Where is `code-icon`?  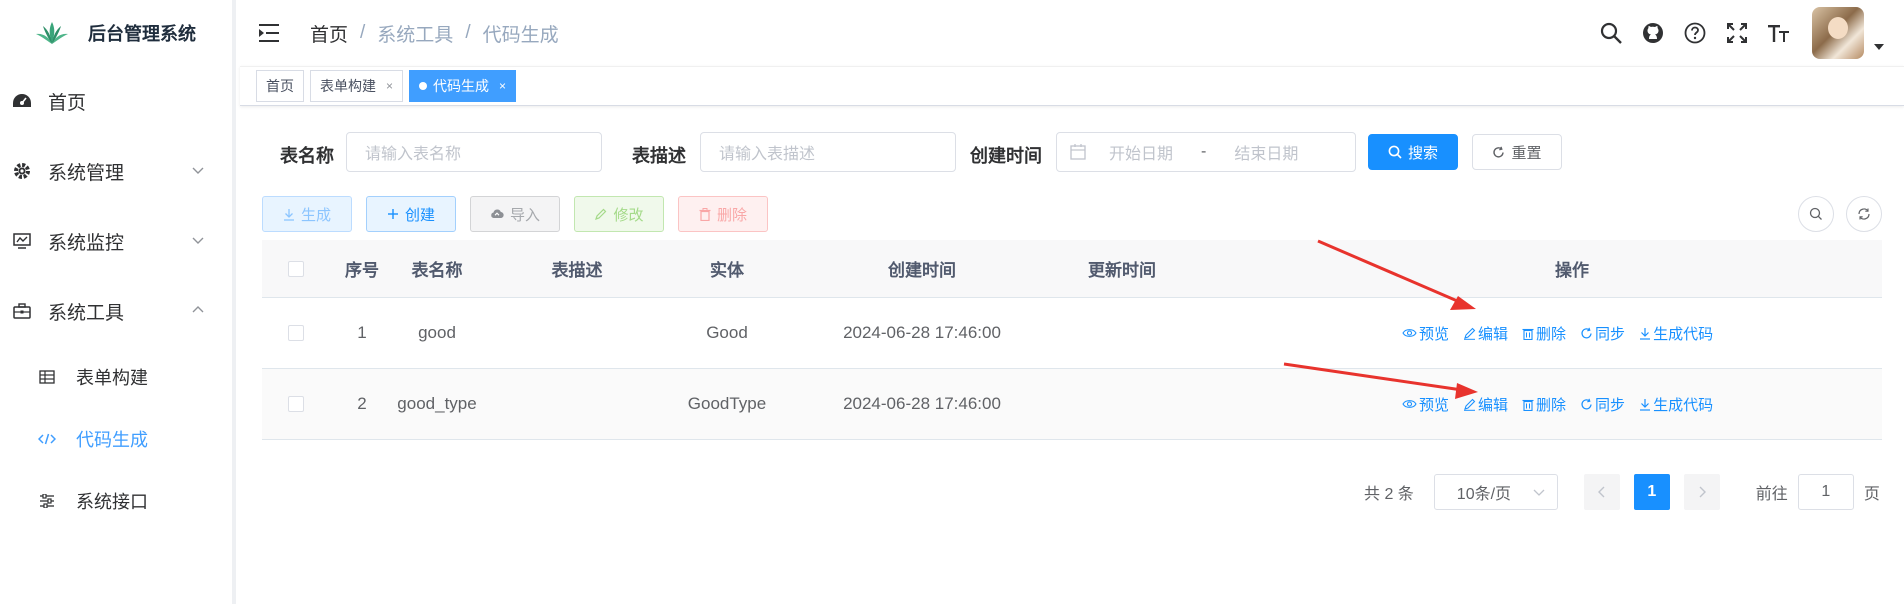
code-icon is located at coordinates (47, 439).